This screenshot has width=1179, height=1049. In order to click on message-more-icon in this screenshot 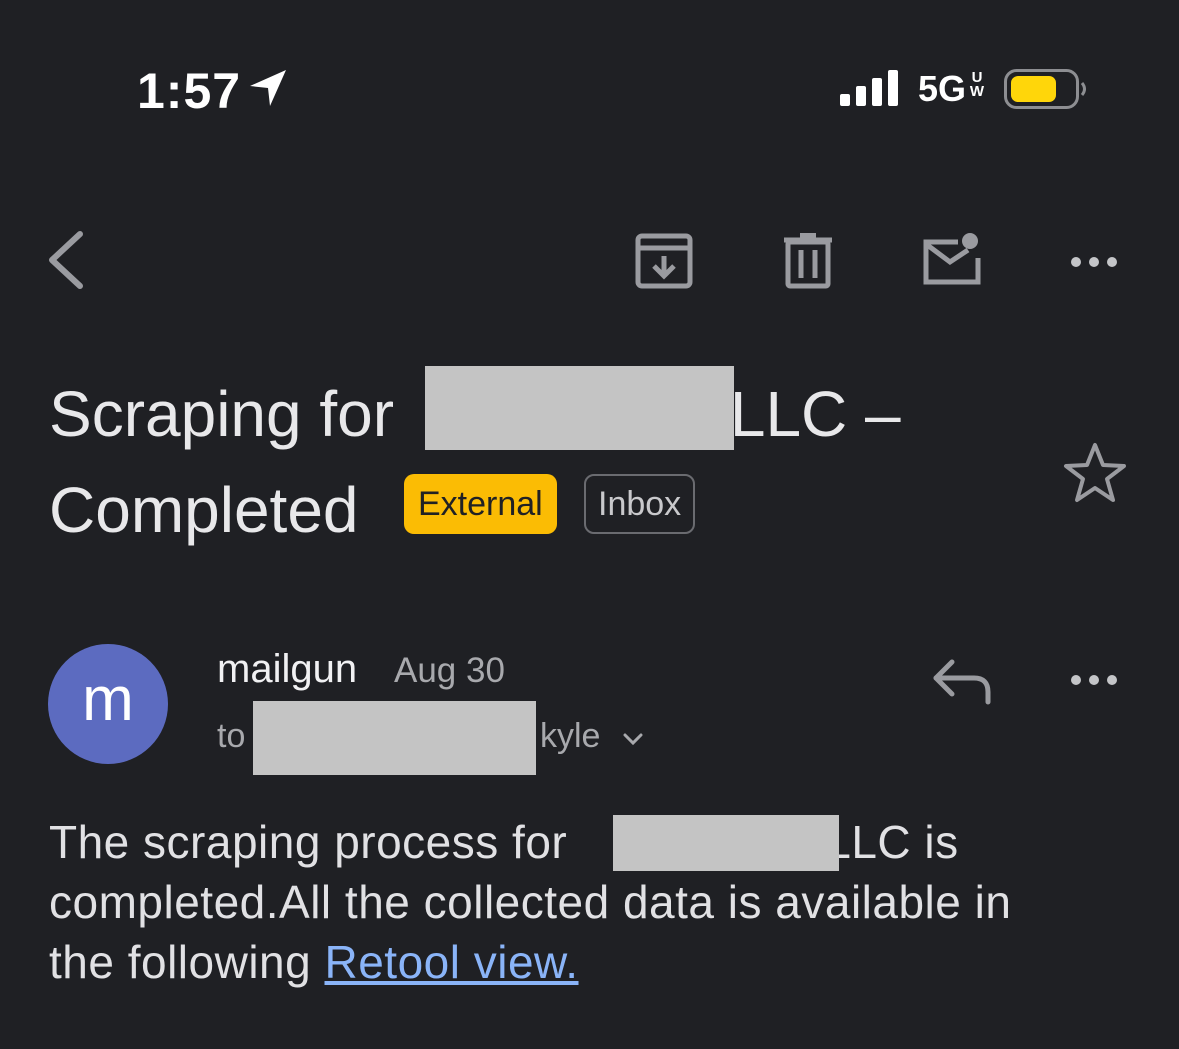, I will do `click(1094, 680)`.